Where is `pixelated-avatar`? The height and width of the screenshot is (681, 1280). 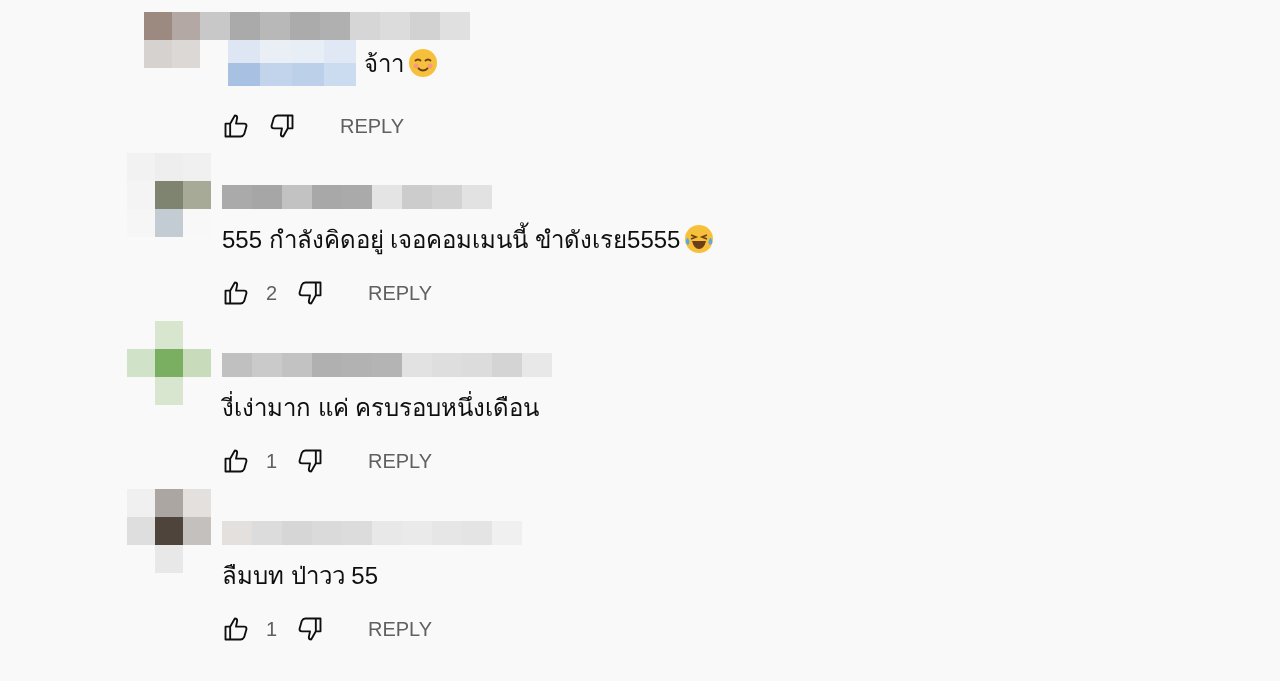
pixelated-avatar is located at coordinates (172, 40).